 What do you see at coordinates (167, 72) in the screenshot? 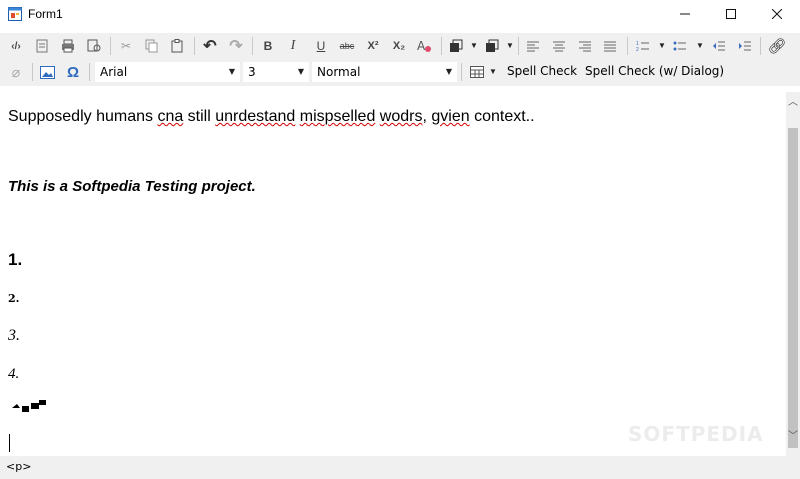
I see `font-name-combo: Arial ▼` at bounding box center [167, 72].